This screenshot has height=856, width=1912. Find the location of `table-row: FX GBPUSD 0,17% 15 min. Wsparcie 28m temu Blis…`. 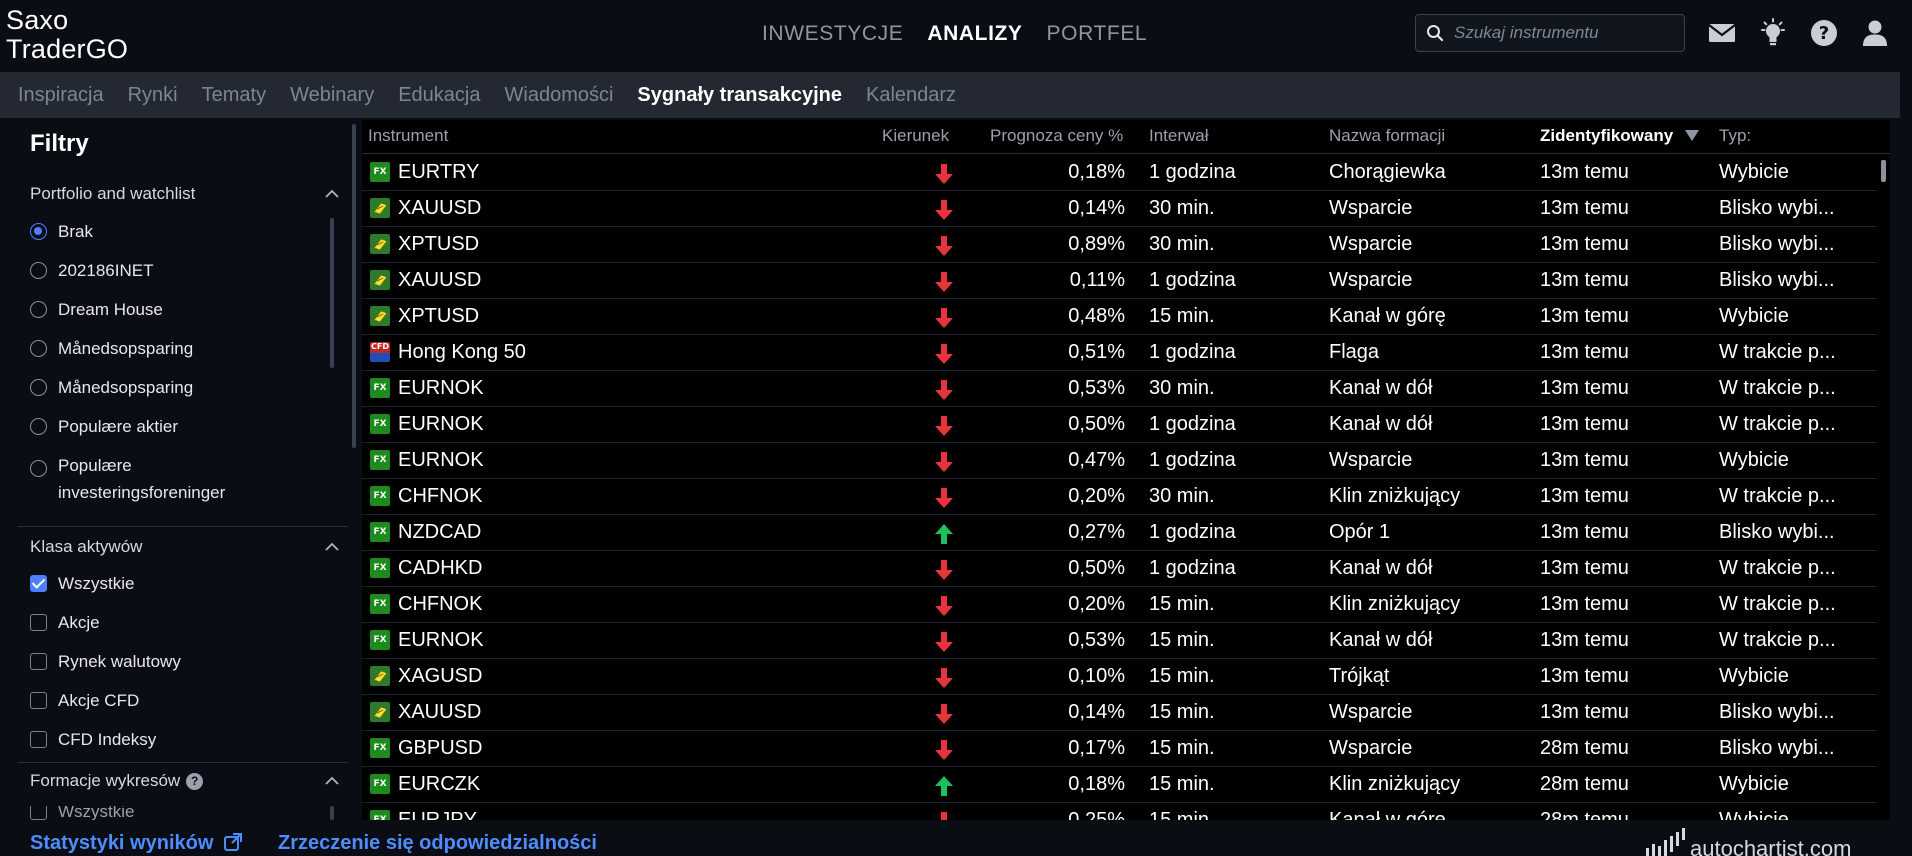

table-row: FX GBPUSD 0,17% 15 min. Wsparcie 28m temu Blis… is located at coordinates (1119, 749).